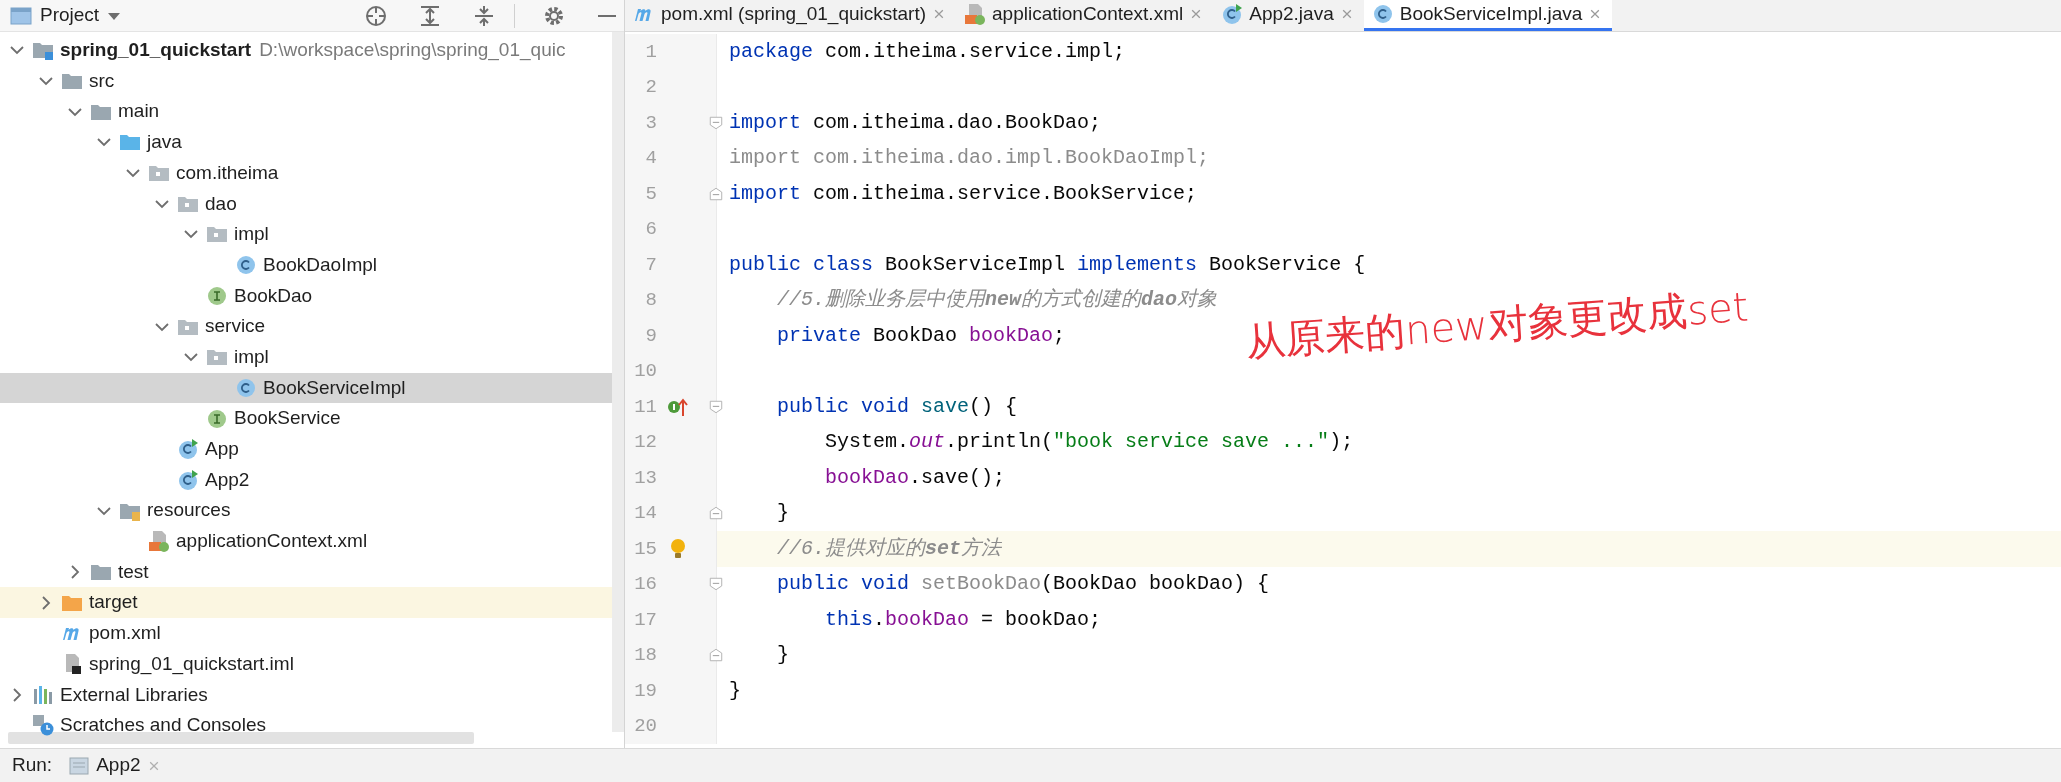  What do you see at coordinates (645, 549) in the screenshot?
I see `line-number: 15` at bounding box center [645, 549].